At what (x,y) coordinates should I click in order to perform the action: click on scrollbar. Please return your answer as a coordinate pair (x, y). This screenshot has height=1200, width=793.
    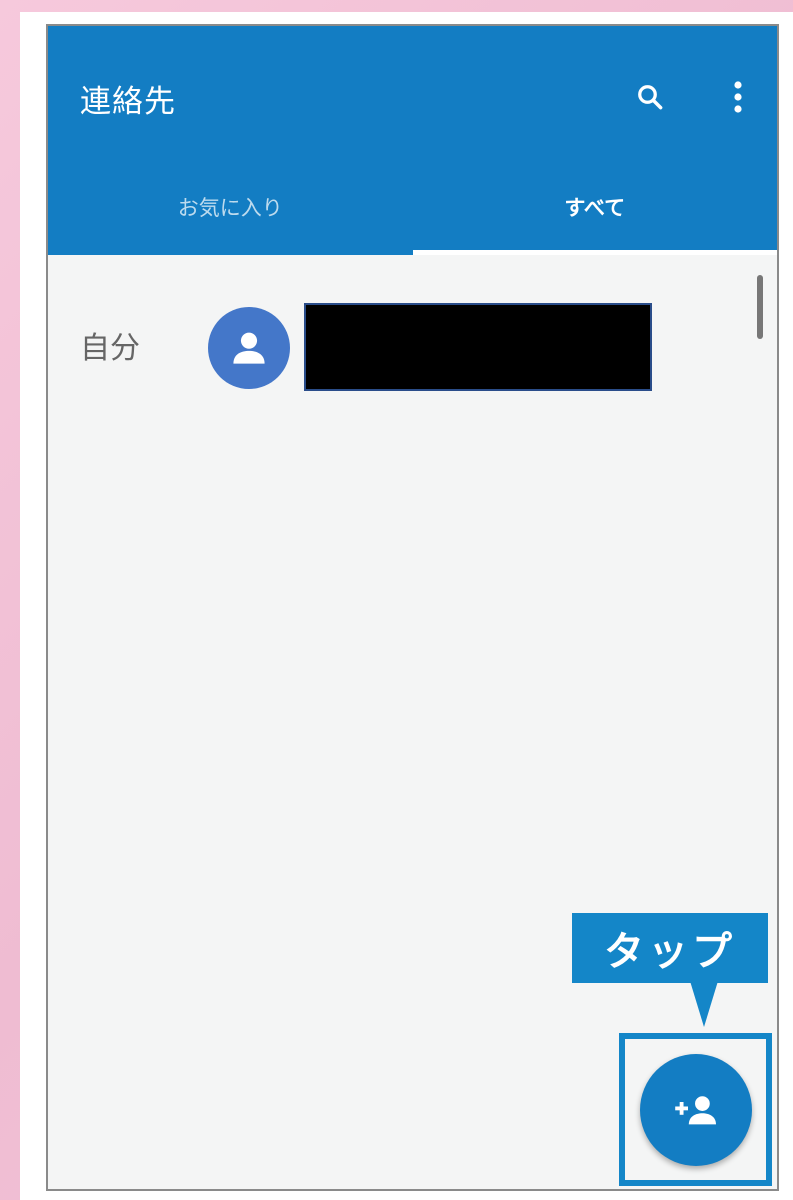
    Looking at the image, I should click on (760, 307).